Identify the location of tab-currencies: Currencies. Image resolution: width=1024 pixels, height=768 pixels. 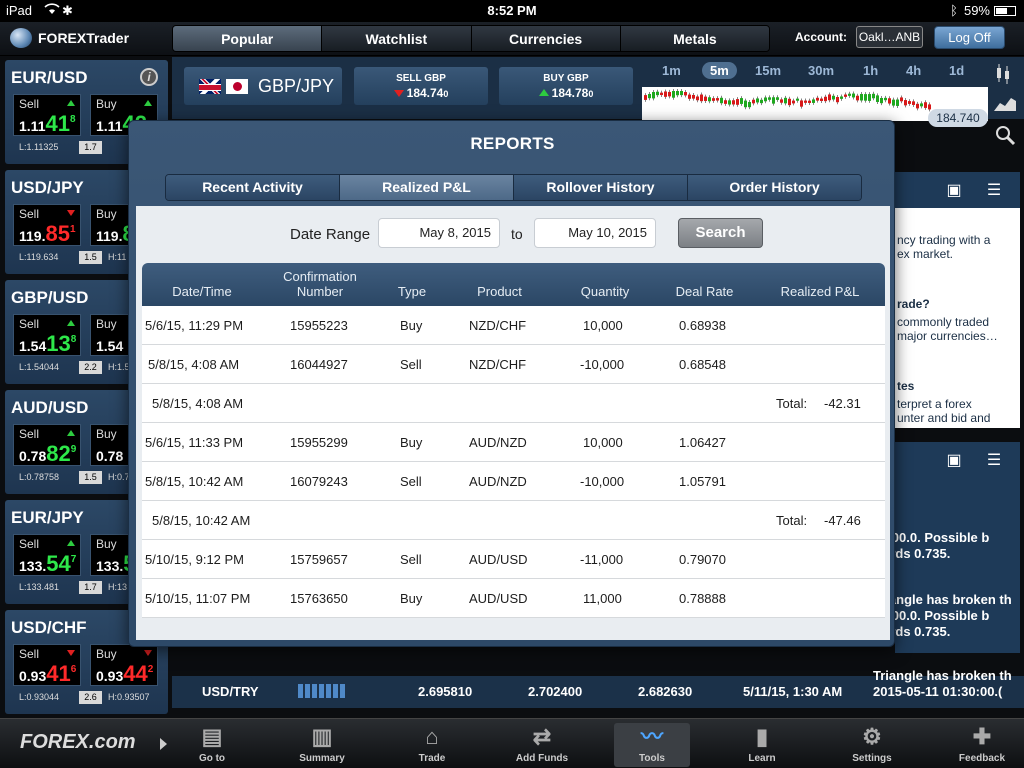
(546, 38).